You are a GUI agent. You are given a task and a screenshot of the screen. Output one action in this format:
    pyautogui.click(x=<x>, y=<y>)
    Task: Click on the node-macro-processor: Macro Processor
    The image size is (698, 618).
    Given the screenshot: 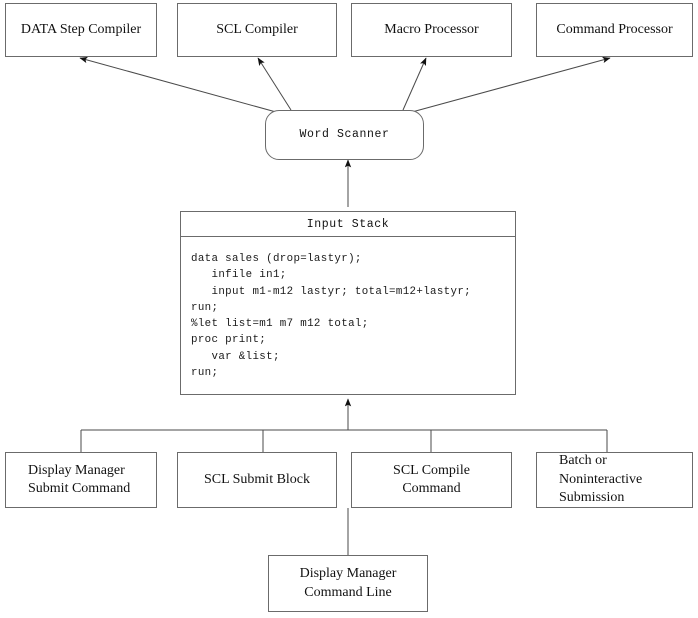 What is the action you would take?
    pyautogui.click(x=431, y=30)
    